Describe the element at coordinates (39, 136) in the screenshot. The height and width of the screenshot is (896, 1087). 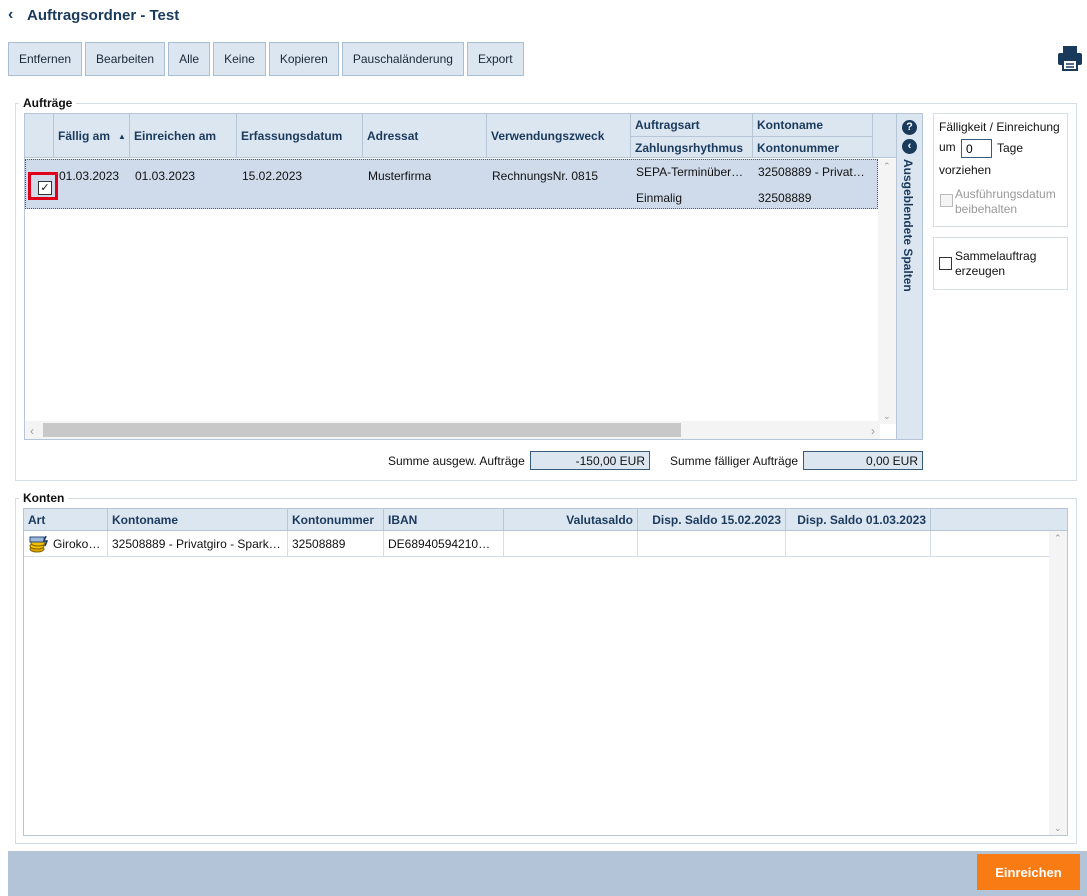
I see `select-column-header` at that location.